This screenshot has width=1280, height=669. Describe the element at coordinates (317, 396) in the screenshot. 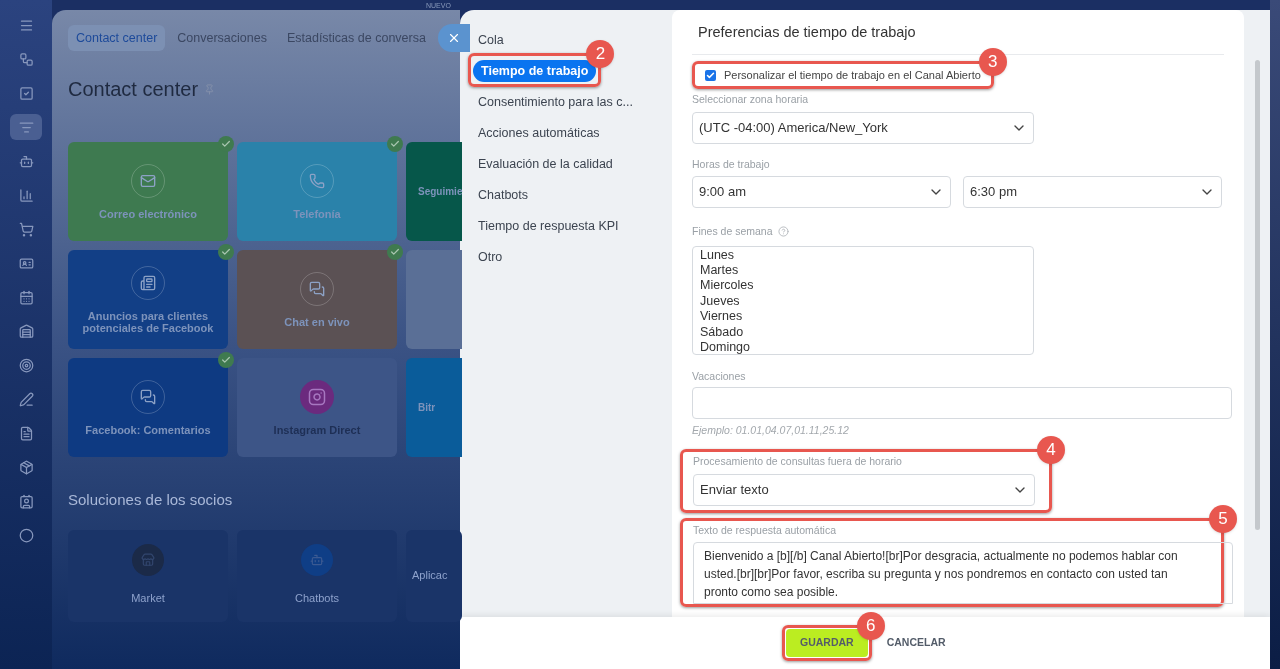

I see `camera-icon` at that location.